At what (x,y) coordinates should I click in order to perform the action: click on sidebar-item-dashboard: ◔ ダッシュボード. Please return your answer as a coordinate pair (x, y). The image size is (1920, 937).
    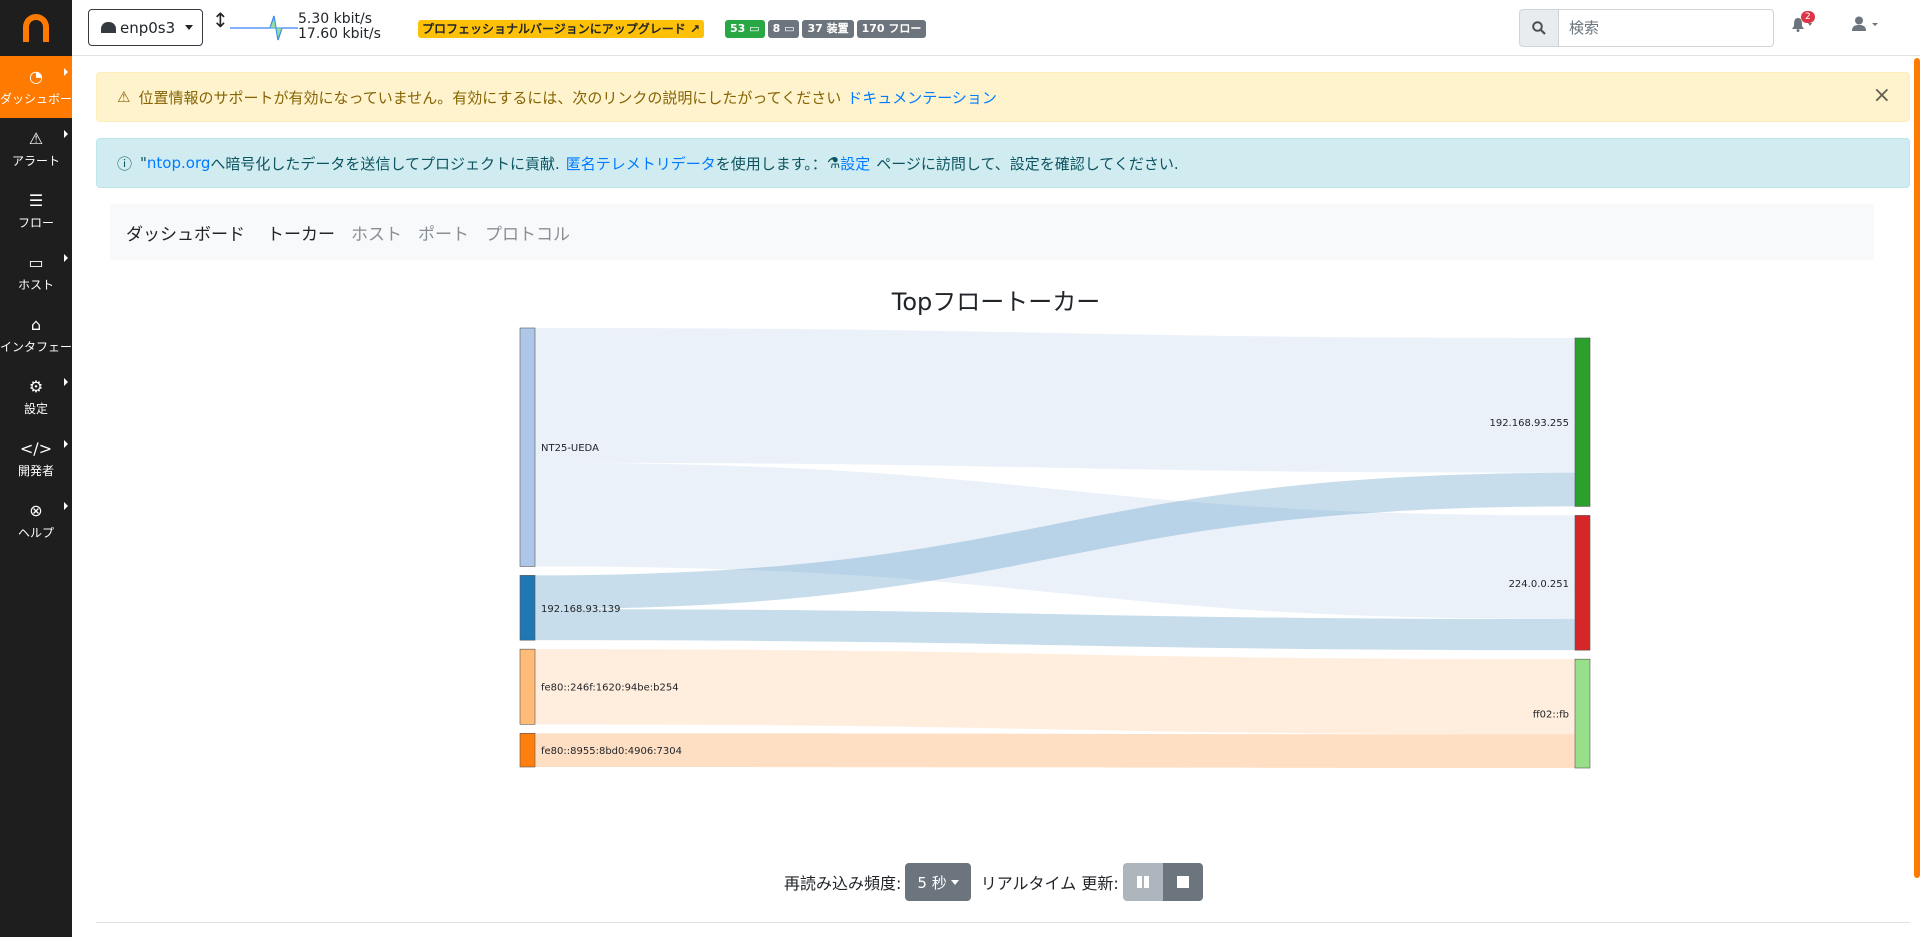
    Looking at the image, I should click on (36, 87).